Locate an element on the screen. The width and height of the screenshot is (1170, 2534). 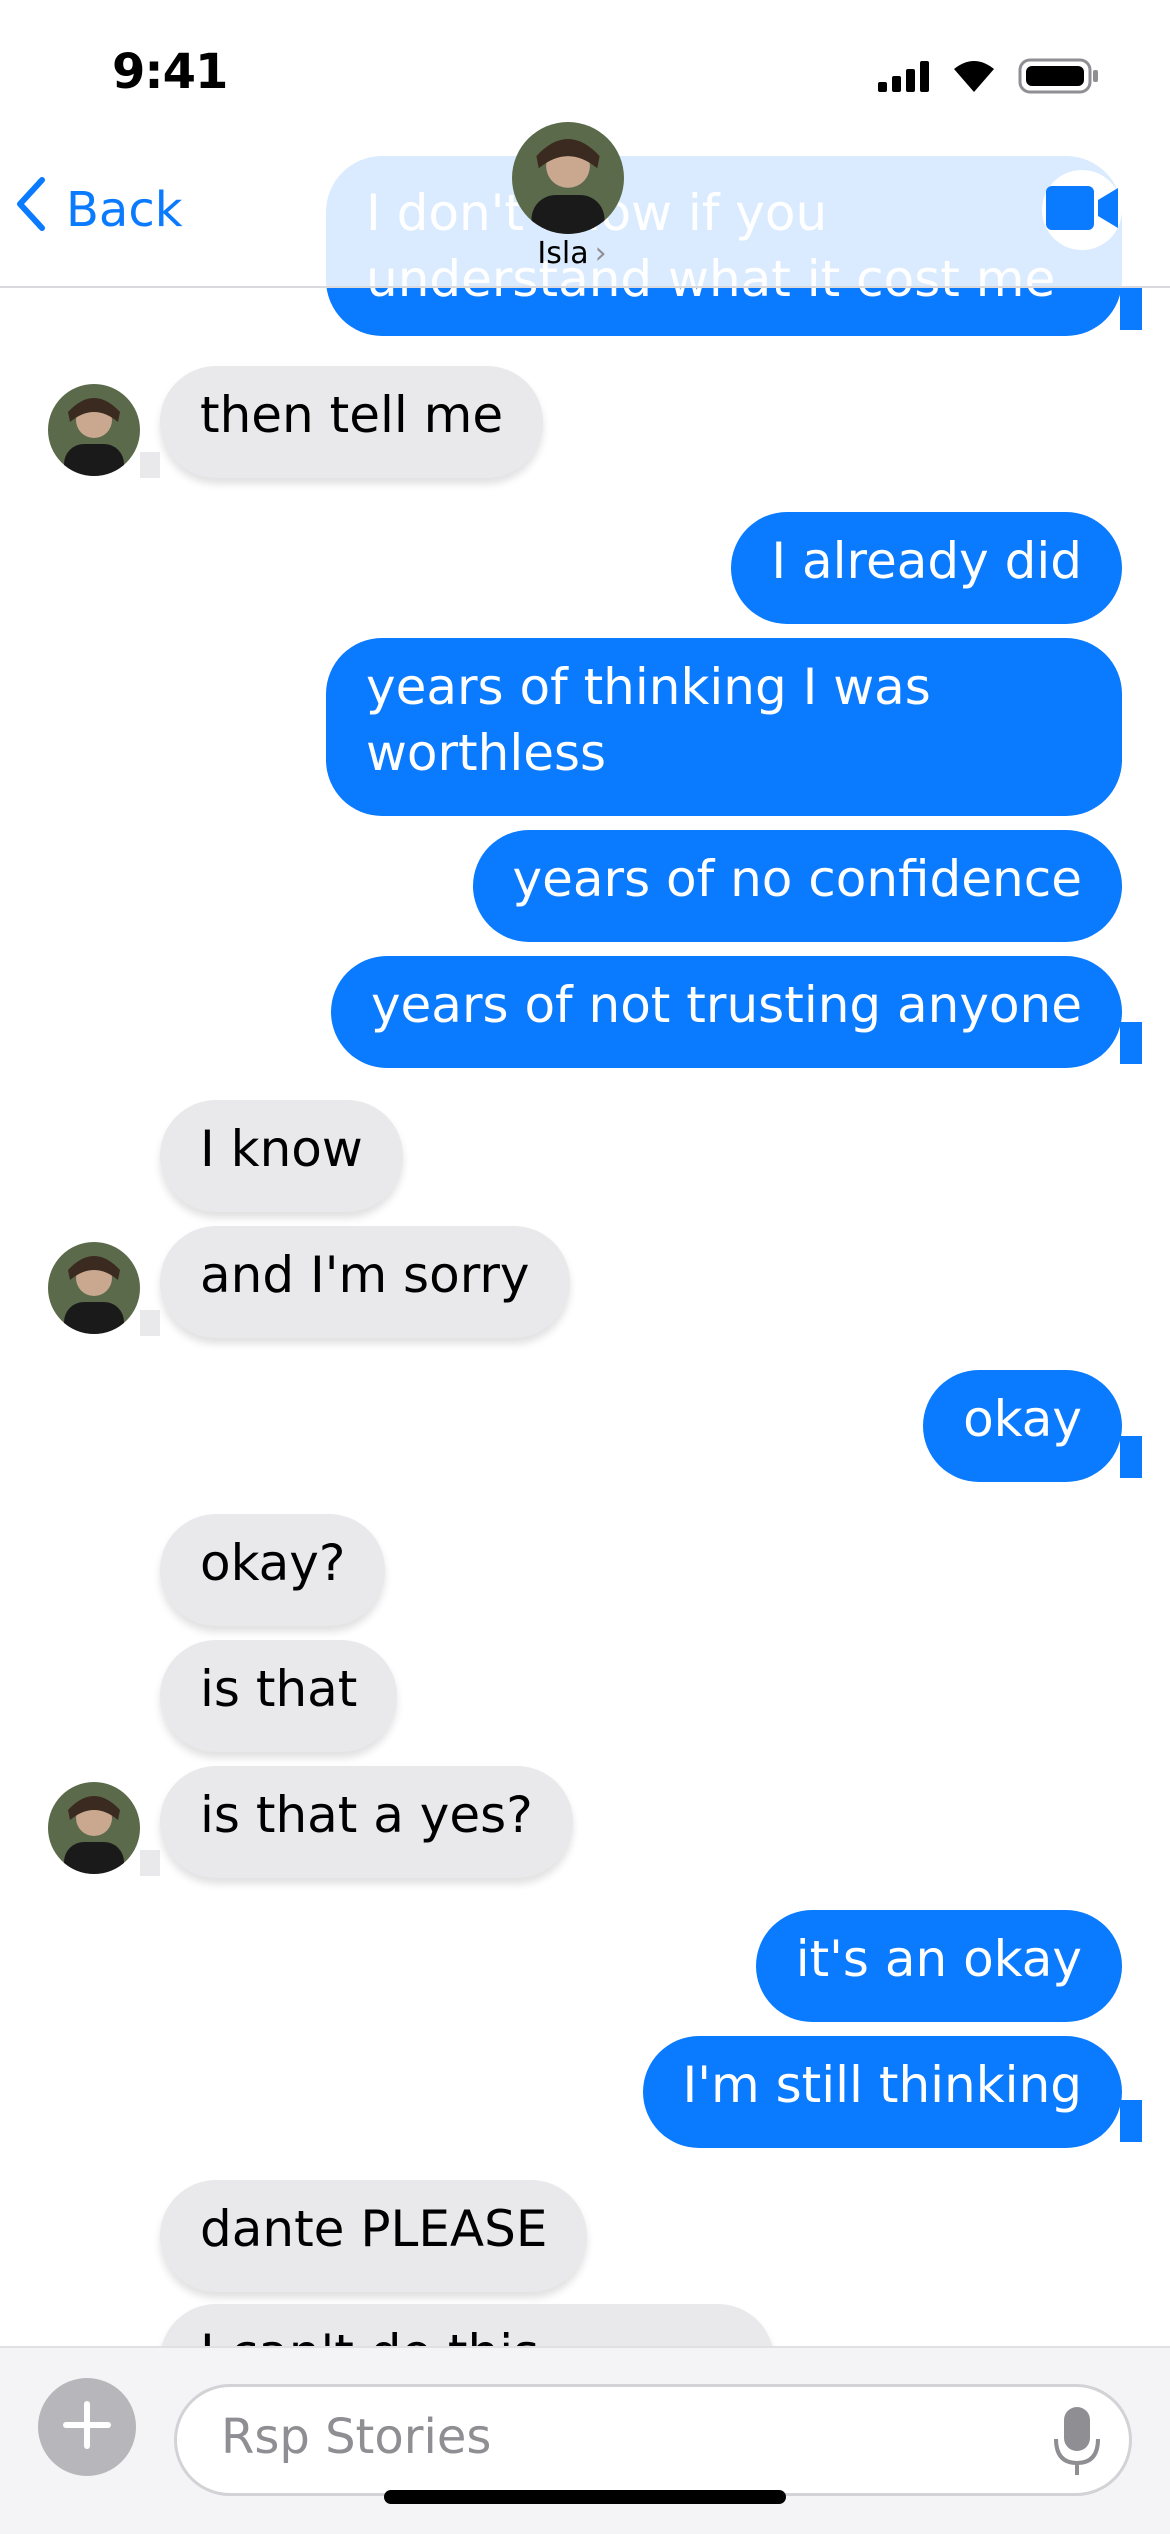
message-bubble-sent: okay is located at coordinates (1022, 1426).